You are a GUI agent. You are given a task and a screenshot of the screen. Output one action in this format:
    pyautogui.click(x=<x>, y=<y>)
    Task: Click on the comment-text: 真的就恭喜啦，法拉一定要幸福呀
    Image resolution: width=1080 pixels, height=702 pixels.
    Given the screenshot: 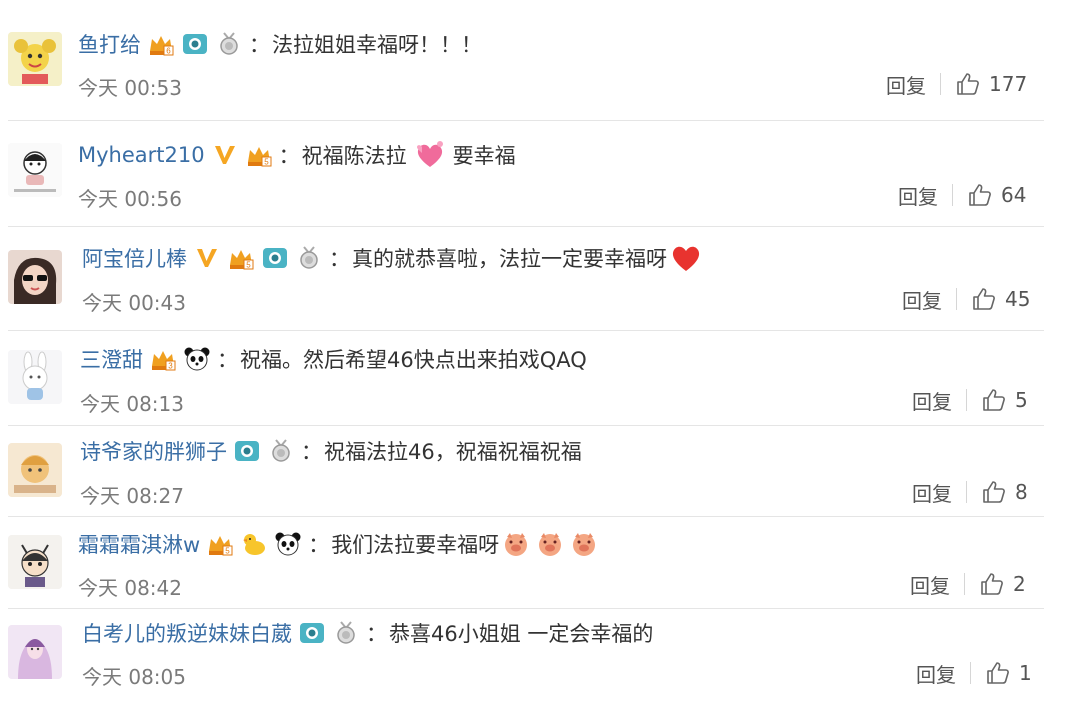 What is the action you would take?
    pyautogui.click(x=509, y=259)
    